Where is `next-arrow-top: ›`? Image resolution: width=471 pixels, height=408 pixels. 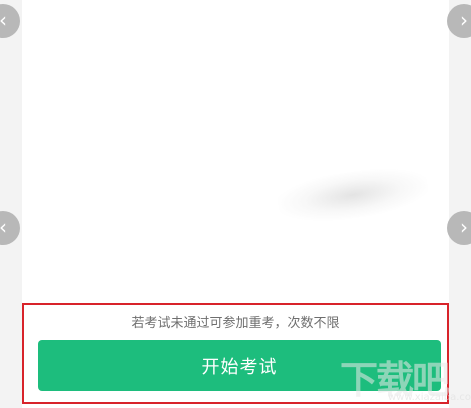 next-arrow-top: › is located at coordinates (459, 21).